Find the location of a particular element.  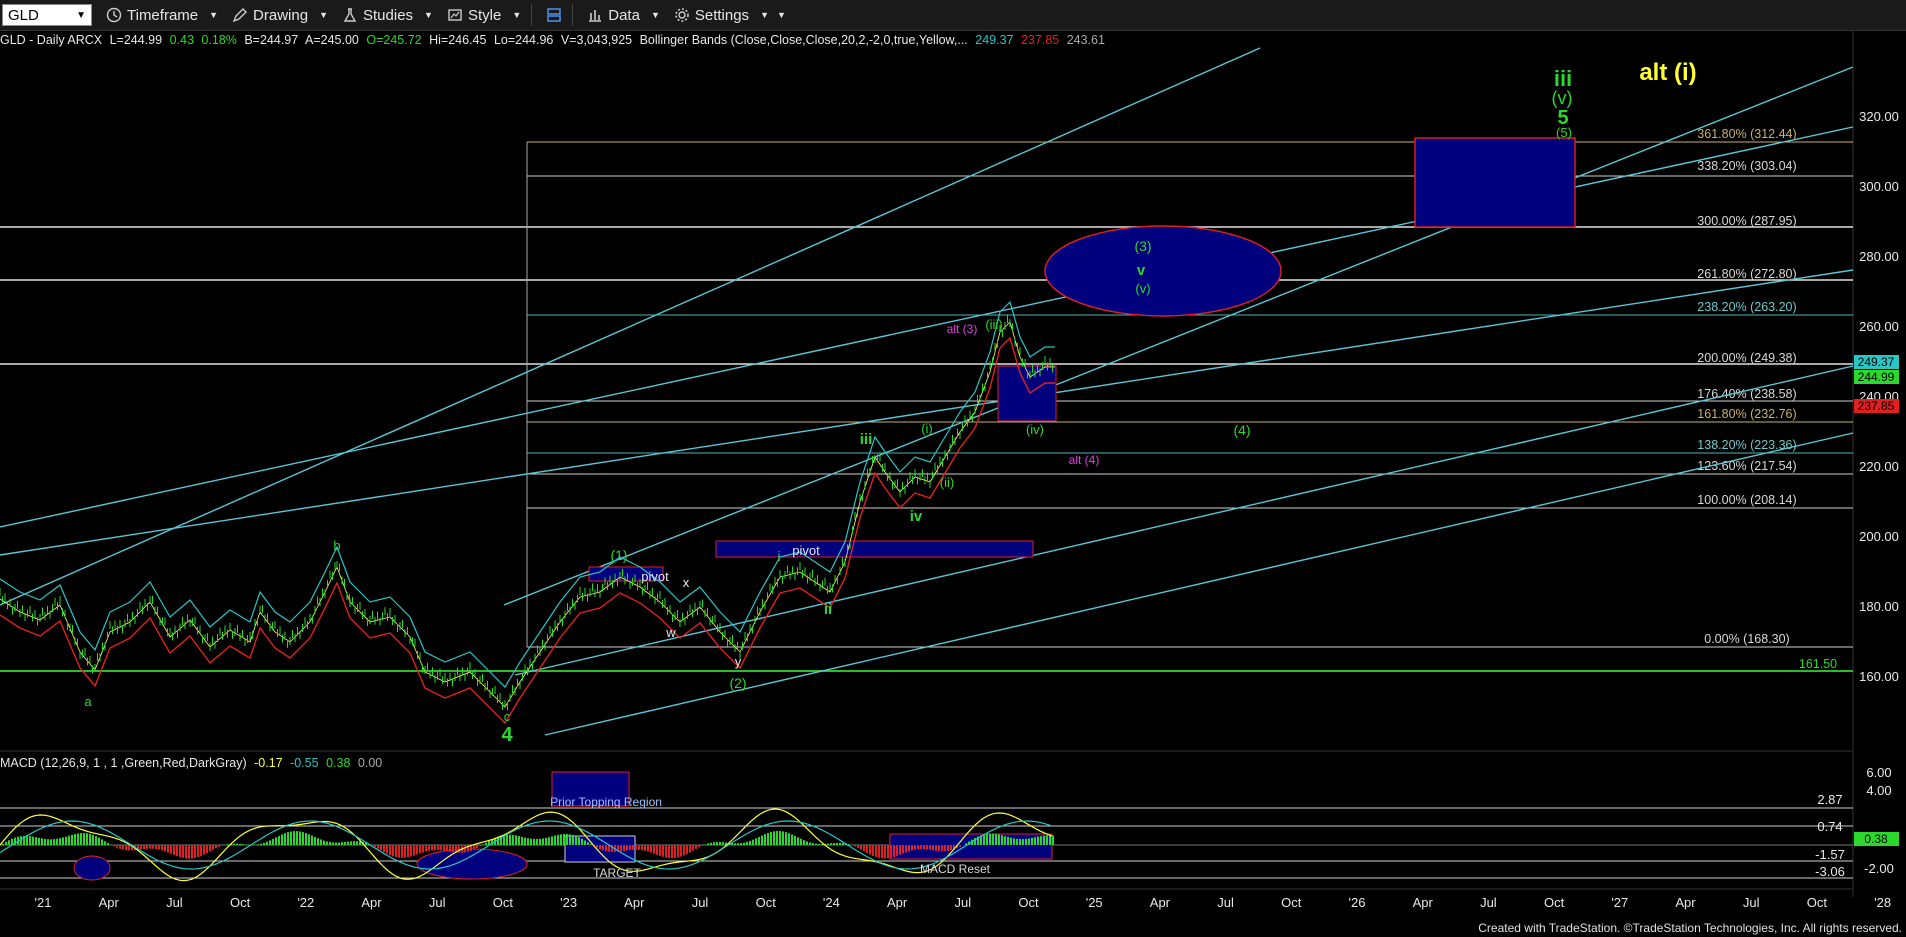

studies-menu: Studies ▼ is located at coordinates (387, 15).